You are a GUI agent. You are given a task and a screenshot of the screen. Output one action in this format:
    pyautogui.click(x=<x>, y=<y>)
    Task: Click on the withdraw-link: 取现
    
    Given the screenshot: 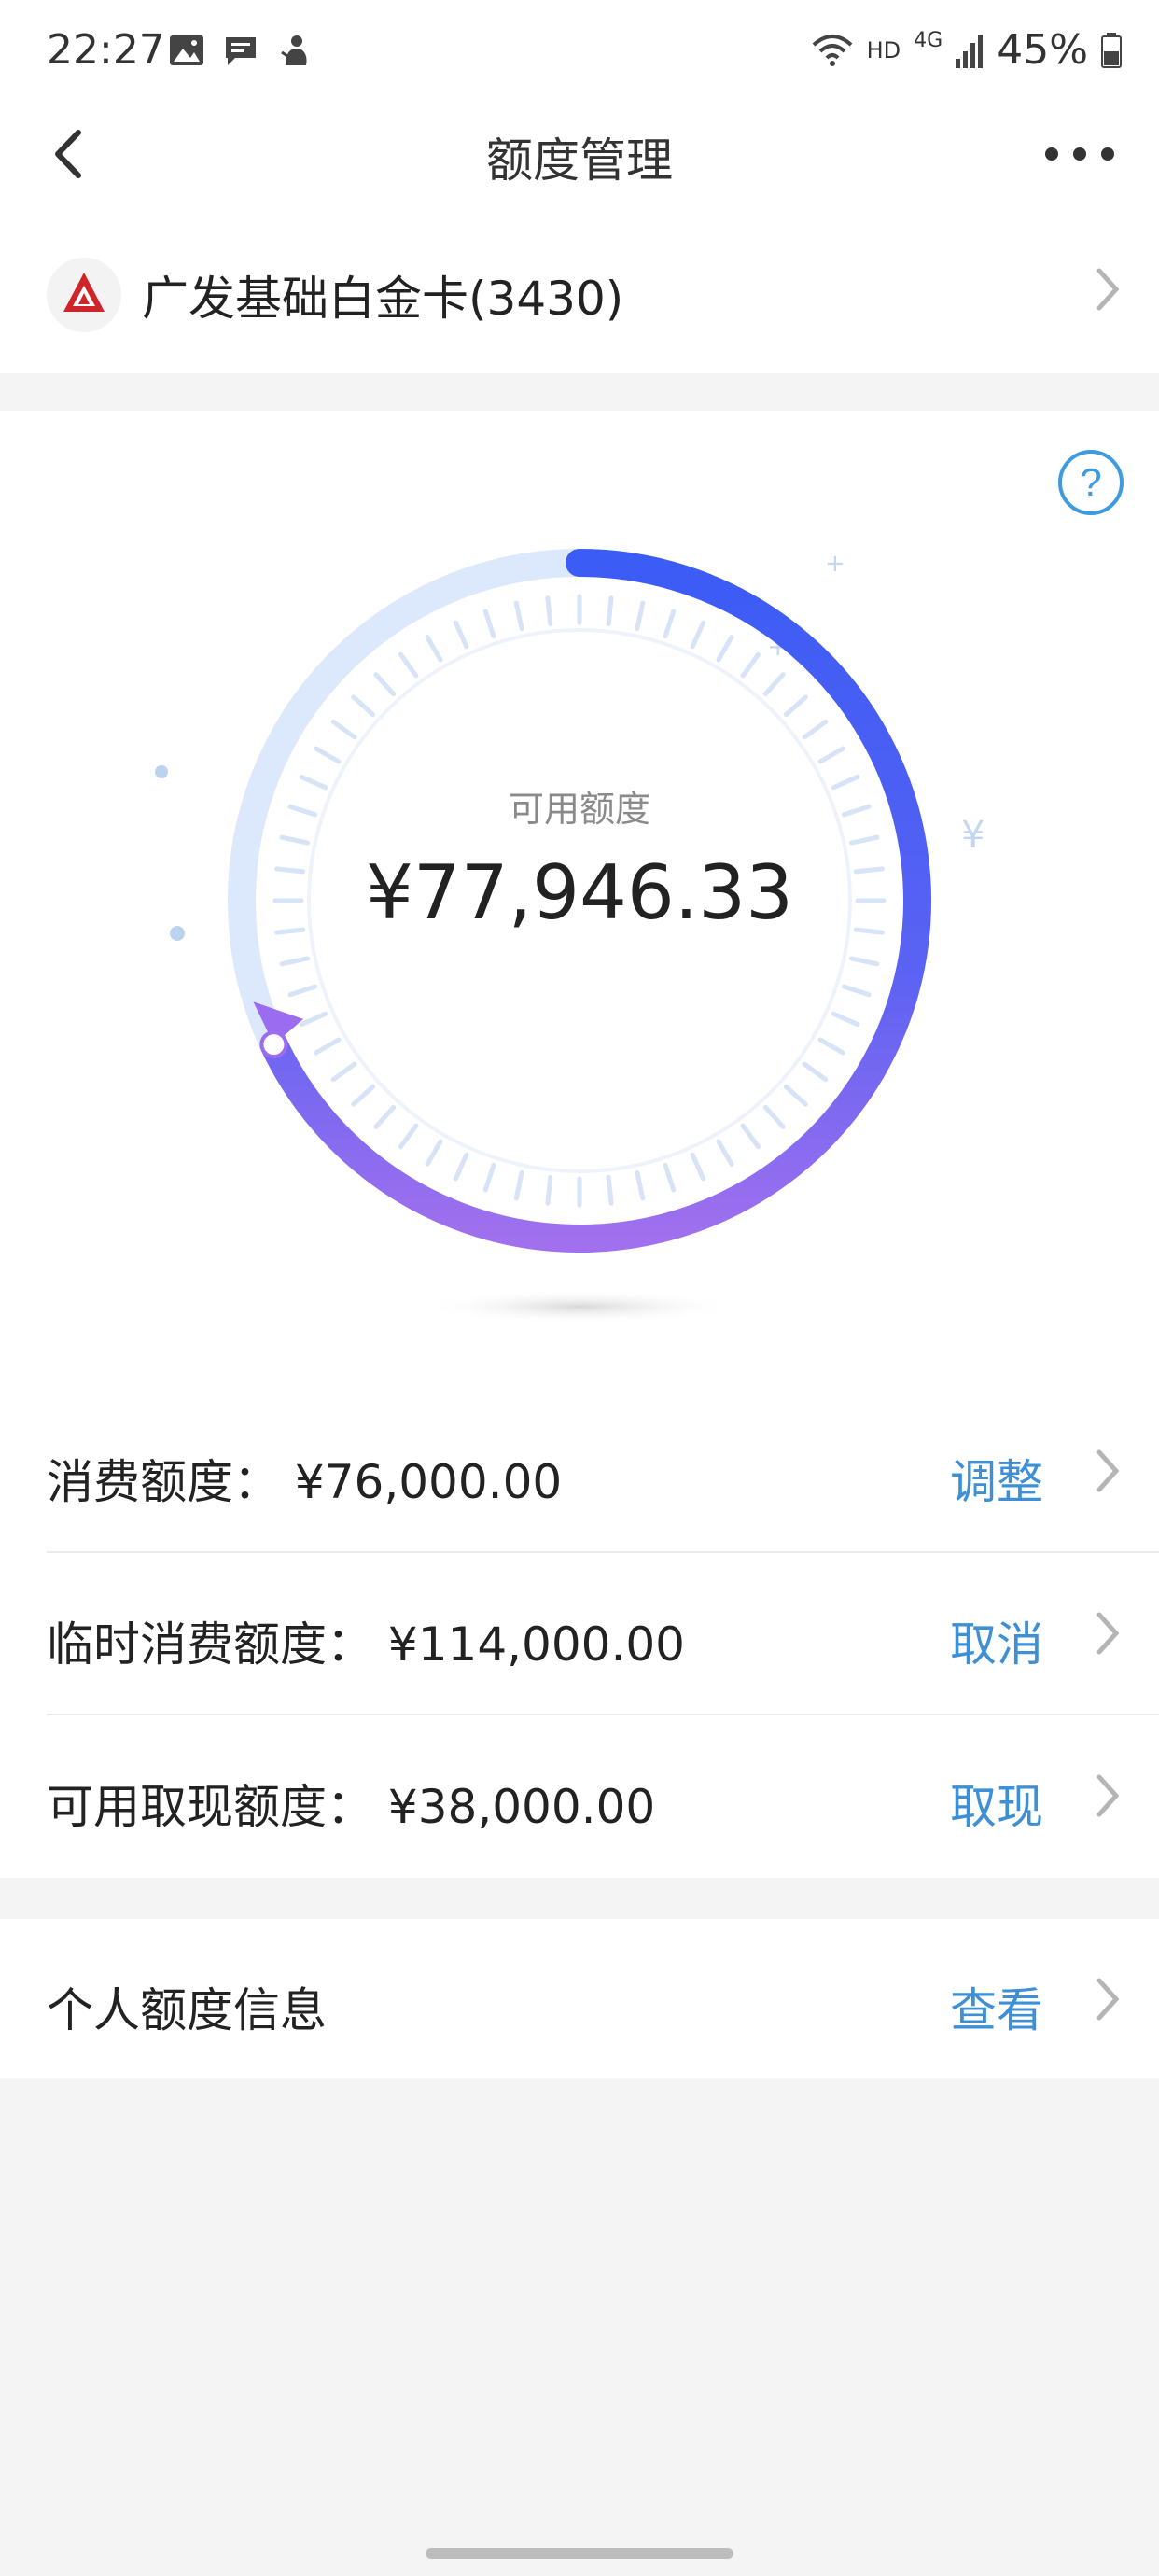 What is the action you would take?
    pyautogui.click(x=997, y=1803)
    